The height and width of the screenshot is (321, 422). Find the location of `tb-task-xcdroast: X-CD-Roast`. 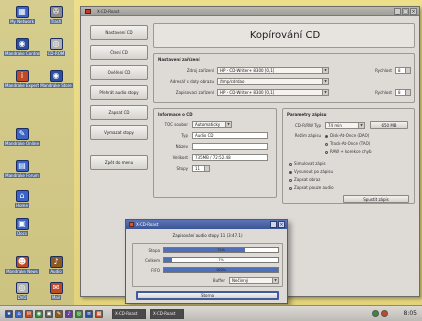

tb-task-xcdroast: X-CD-Roast is located at coordinates (129, 314).